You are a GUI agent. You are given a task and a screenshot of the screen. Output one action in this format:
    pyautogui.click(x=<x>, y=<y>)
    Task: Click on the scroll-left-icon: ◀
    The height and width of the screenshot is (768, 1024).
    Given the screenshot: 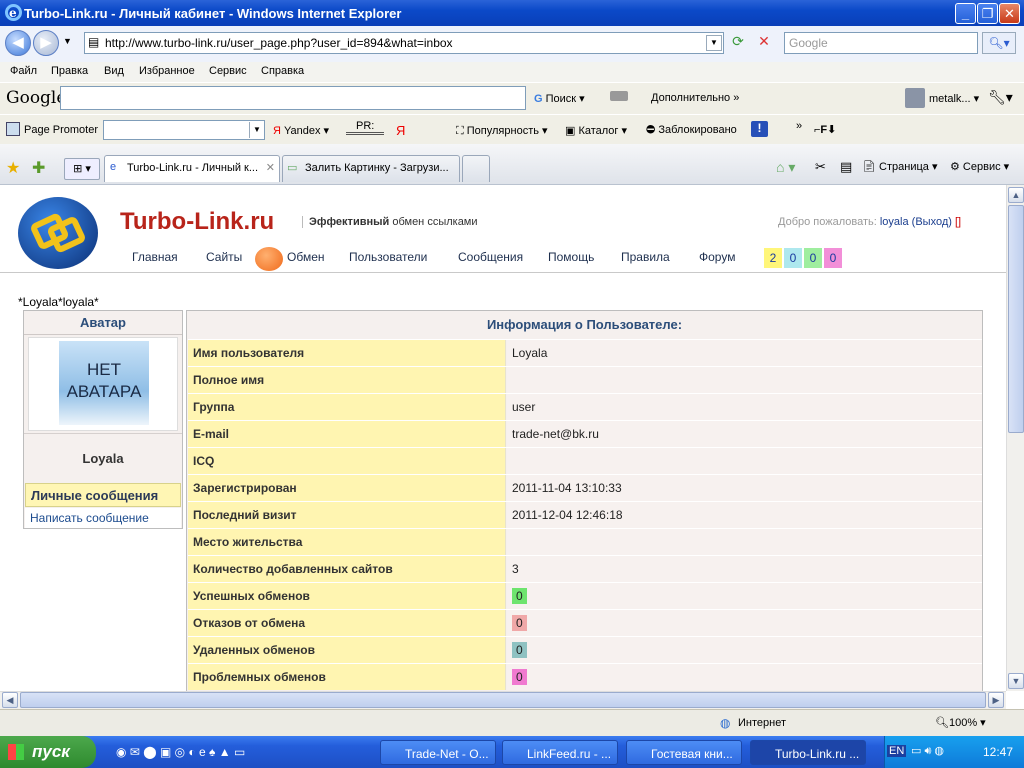 What is the action you would take?
    pyautogui.click(x=10, y=700)
    